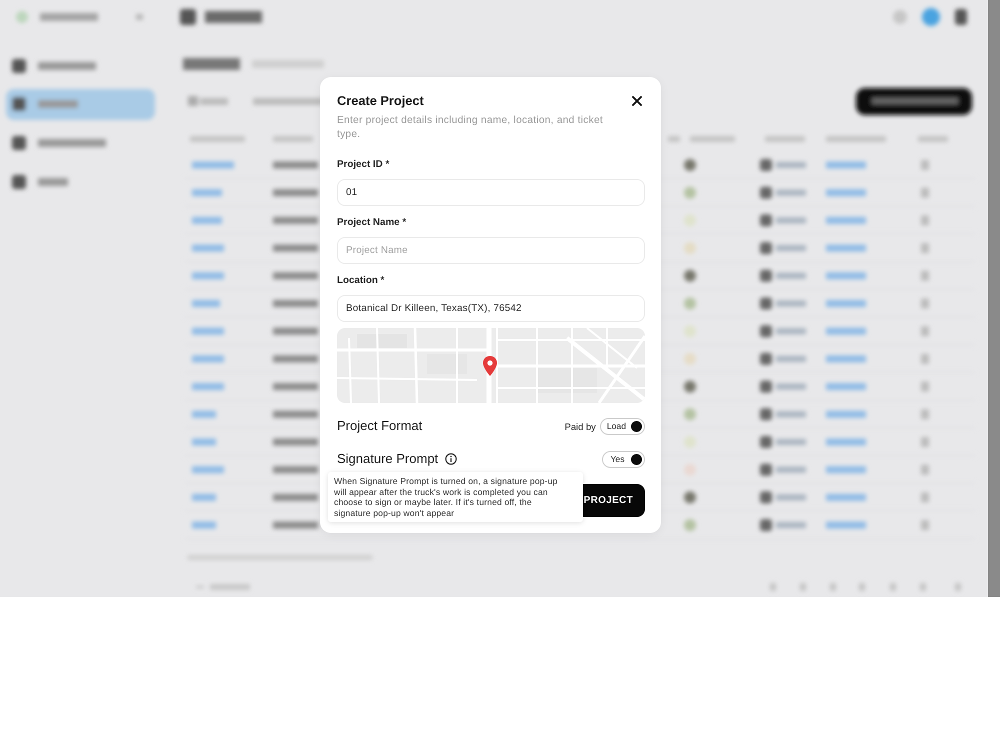  What do you see at coordinates (372, 223) in the screenshot?
I see `field-label: Project Name *` at bounding box center [372, 223].